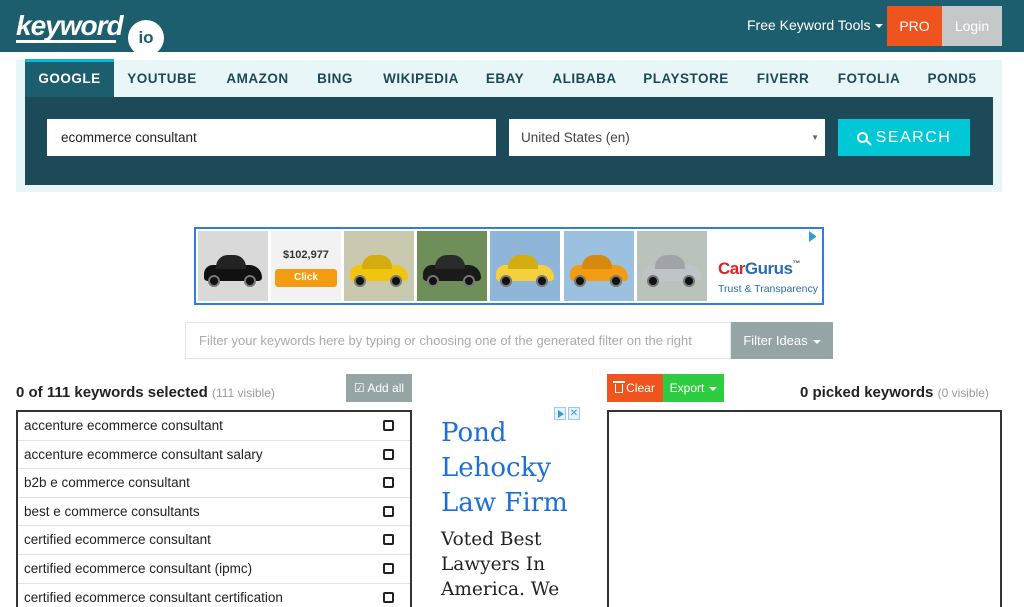  Describe the element at coordinates (107, 483) in the screenshot. I see `keyword-text: b2b e commerce consultant` at that location.